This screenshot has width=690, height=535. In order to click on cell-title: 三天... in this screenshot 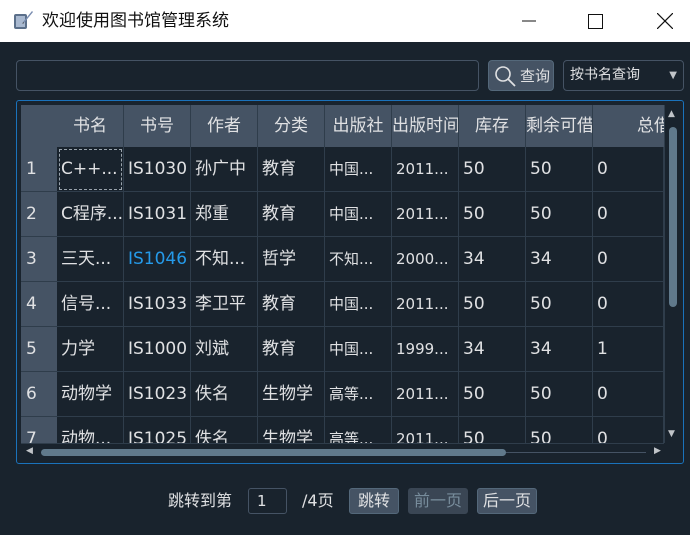, I will do `click(90, 259)`.